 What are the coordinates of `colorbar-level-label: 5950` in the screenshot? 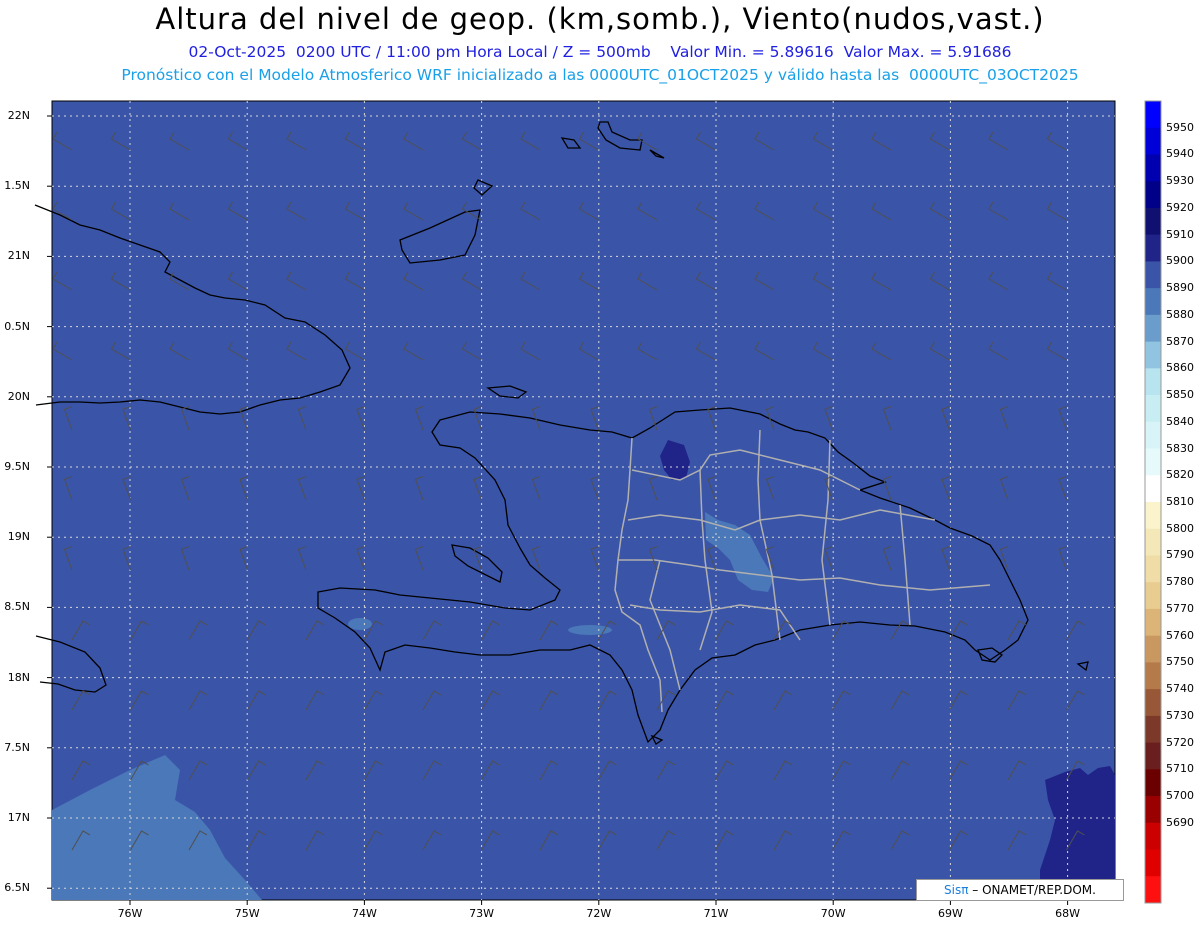 It's located at (1180, 127).